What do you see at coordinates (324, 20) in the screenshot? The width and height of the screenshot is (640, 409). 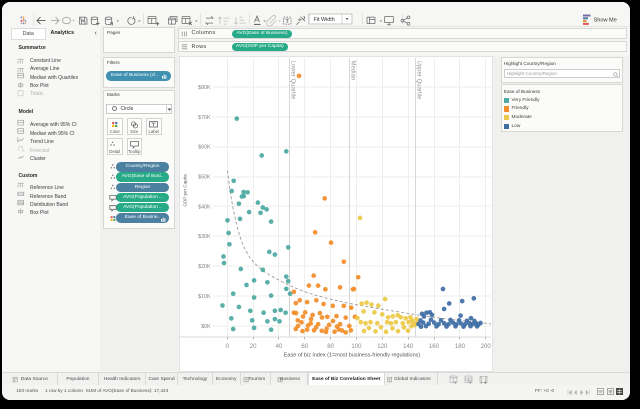 I see `svg-text: Fit Width` at bounding box center [324, 20].